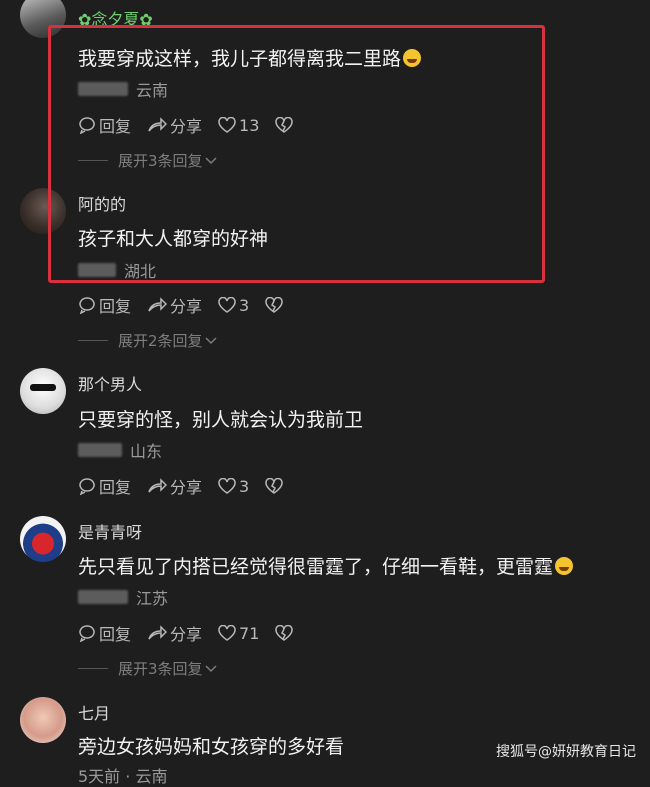 Image resolution: width=650 pixels, height=787 pixels. What do you see at coordinates (110, 383) in the screenshot?
I see `comment-username: 那个男人` at bounding box center [110, 383].